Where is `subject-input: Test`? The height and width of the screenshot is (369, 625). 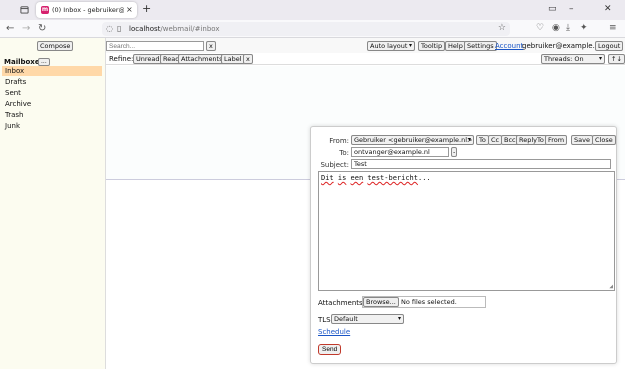
subject-input: Test is located at coordinates (481, 164).